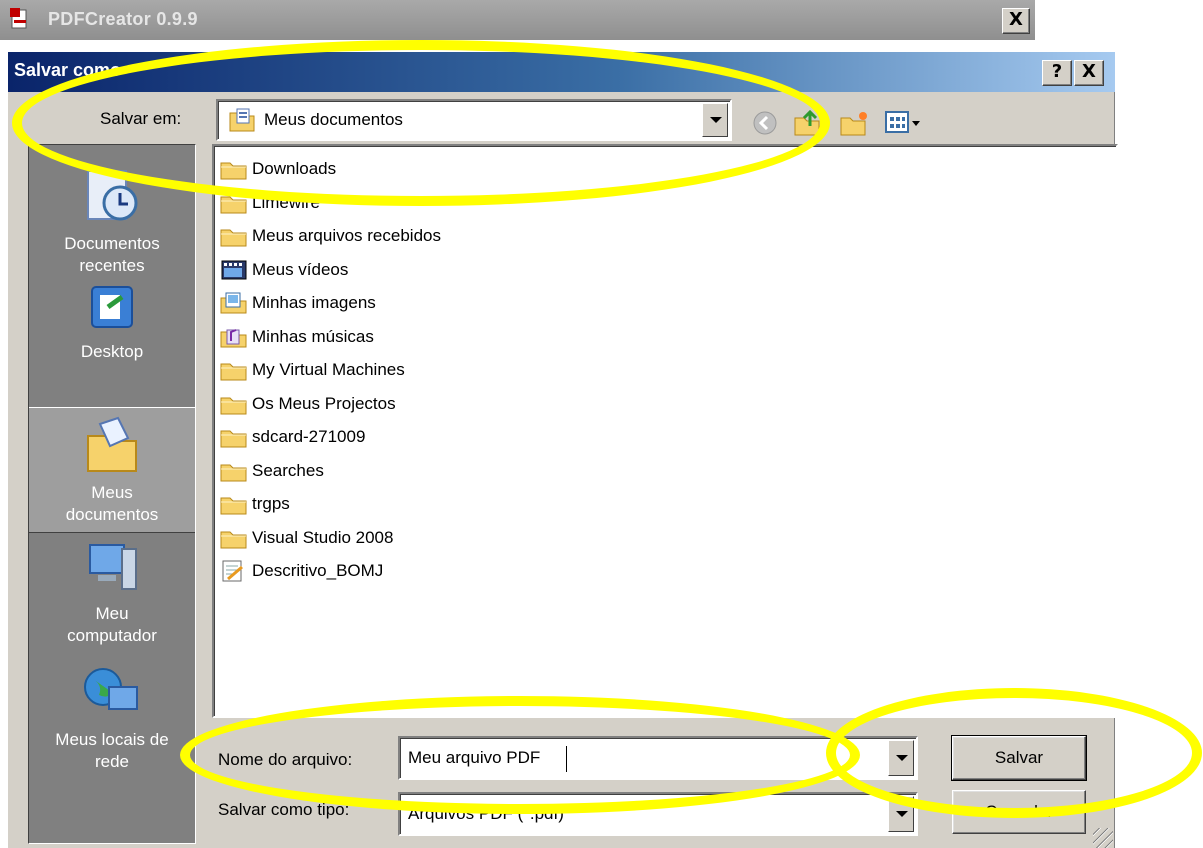  Describe the element at coordinates (346, 235) in the screenshot. I see `file-item-label: Meus arquivos recebidos` at that location.